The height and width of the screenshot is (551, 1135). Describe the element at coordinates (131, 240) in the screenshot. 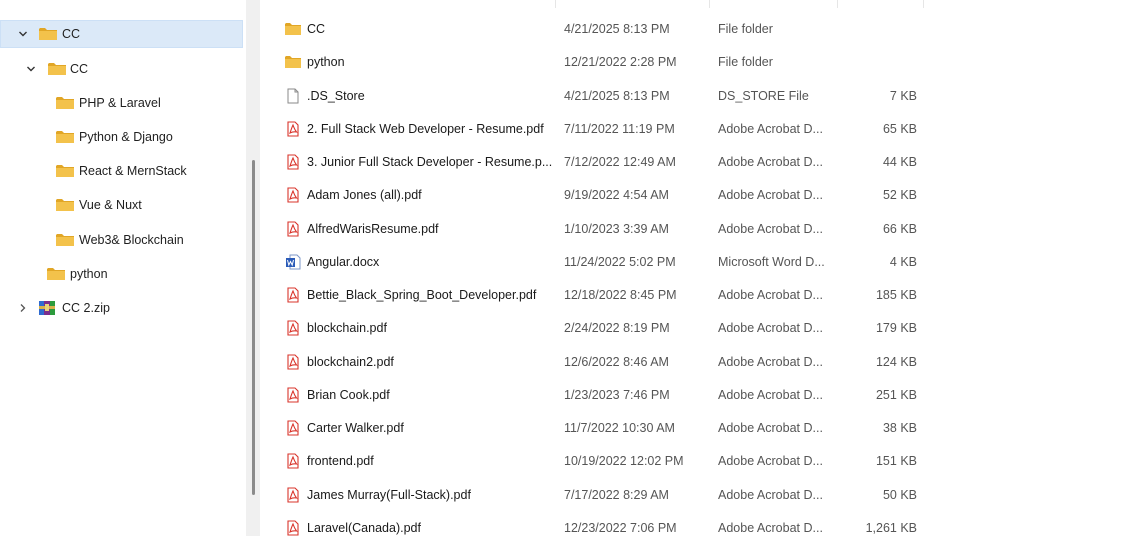

I see `nav-item-label: Web3& Blockchain` at that location.